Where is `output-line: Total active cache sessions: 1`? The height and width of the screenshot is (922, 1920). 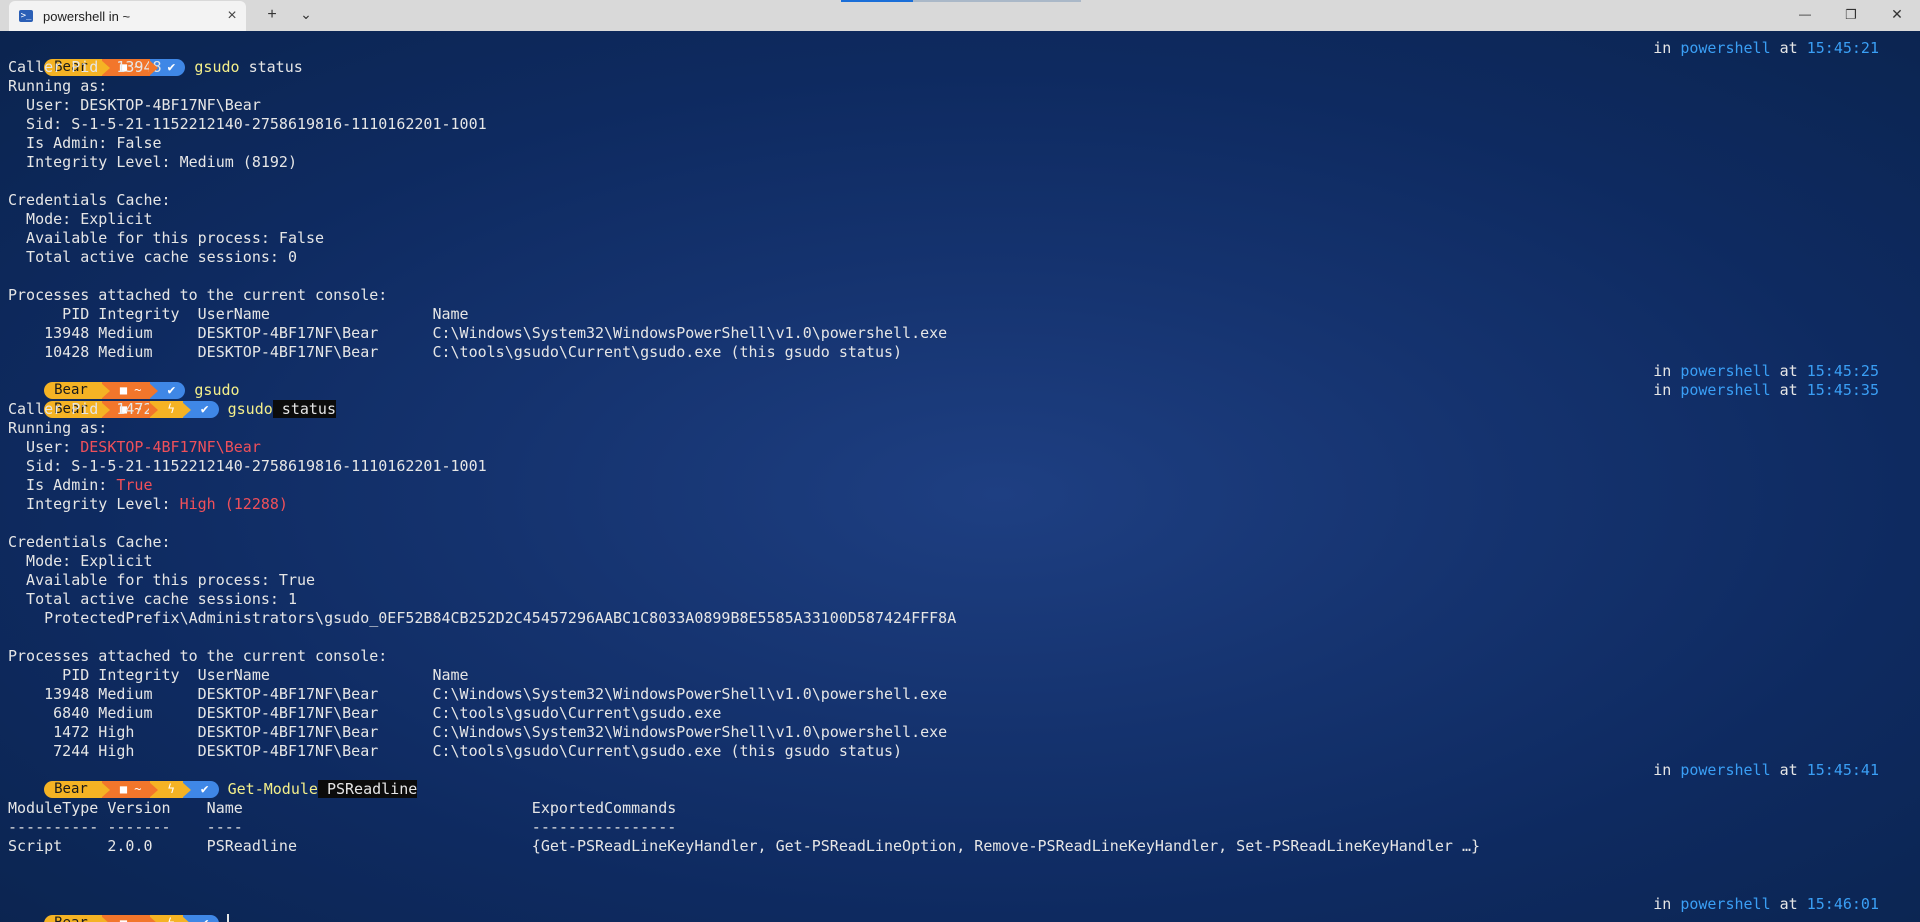
output-line: Total active cache sessions: 1 is located at coordinates (152, 599).